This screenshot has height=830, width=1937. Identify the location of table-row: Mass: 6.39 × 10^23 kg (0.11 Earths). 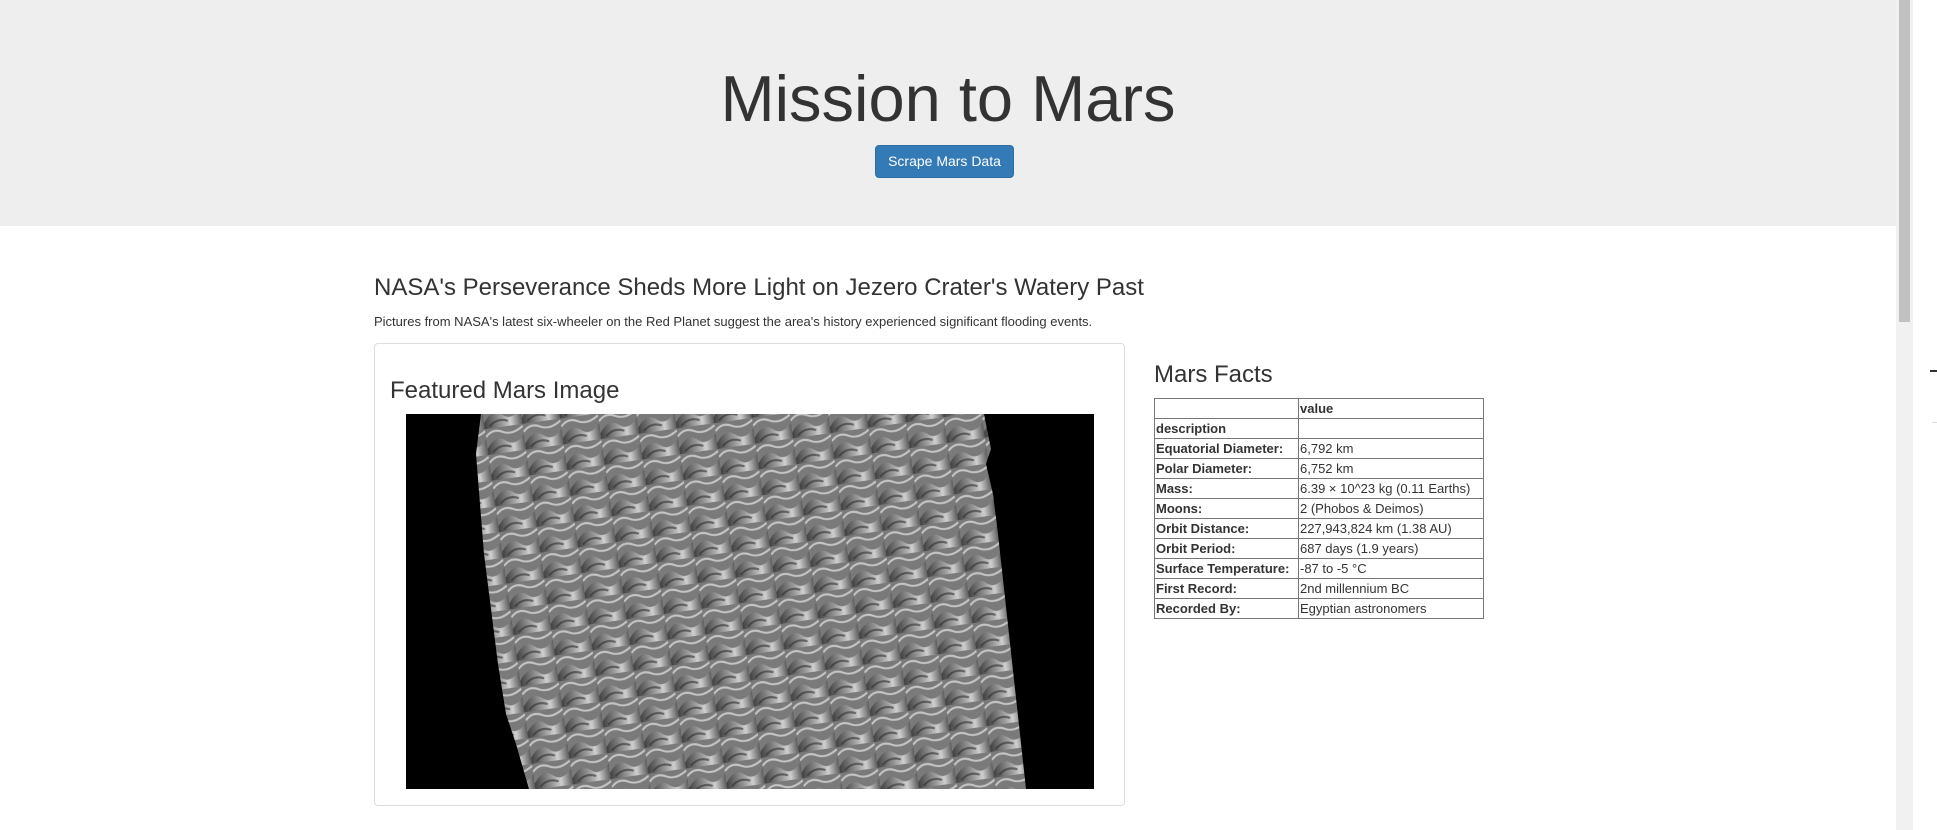
(1319, 488).